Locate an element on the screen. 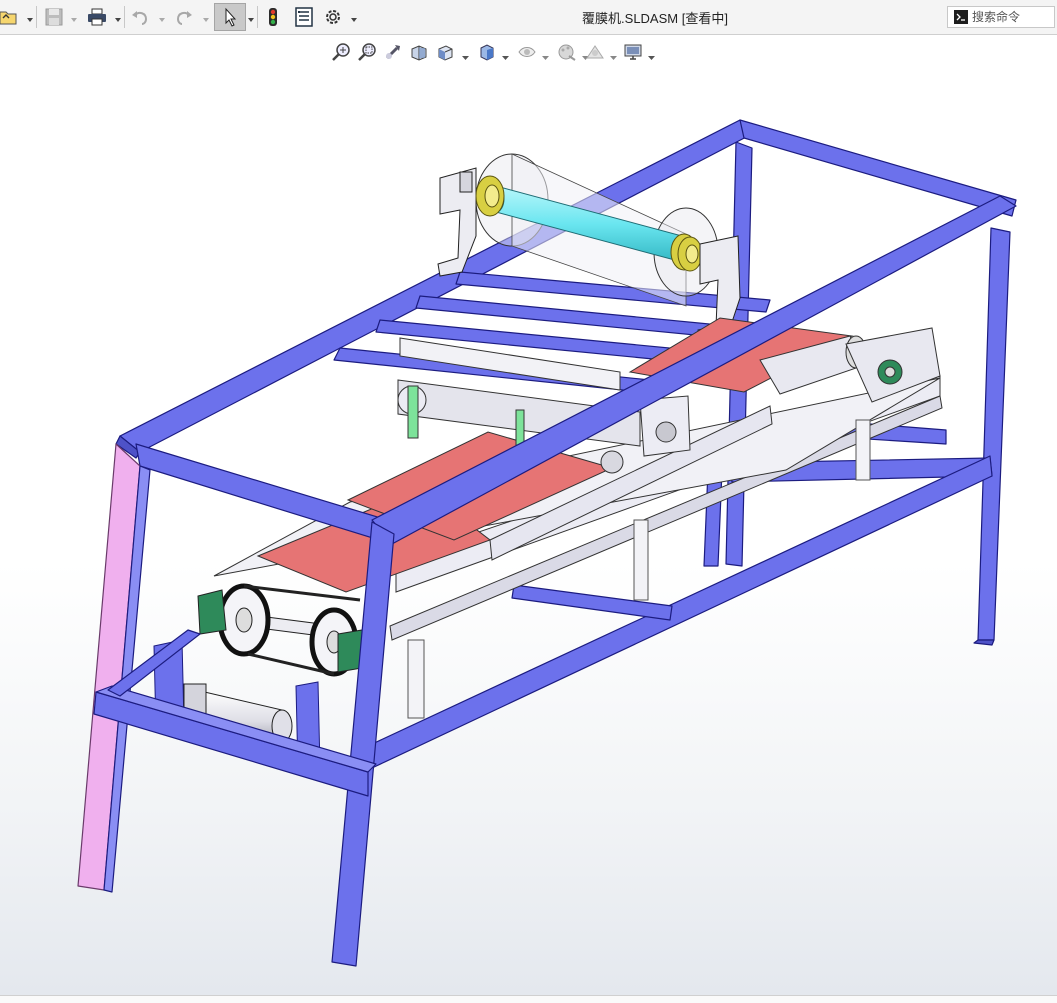 This screenshot has height=1003, width=1057. zoom-to-fit-icon is located at coordinates (341, 52).